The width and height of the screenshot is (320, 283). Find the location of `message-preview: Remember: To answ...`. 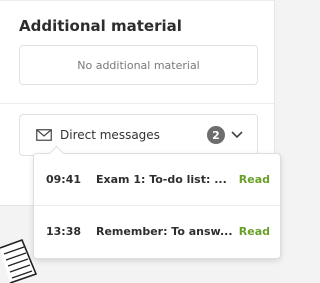

message-preview: Remember: To answ... is located at coordinates (164, 231).